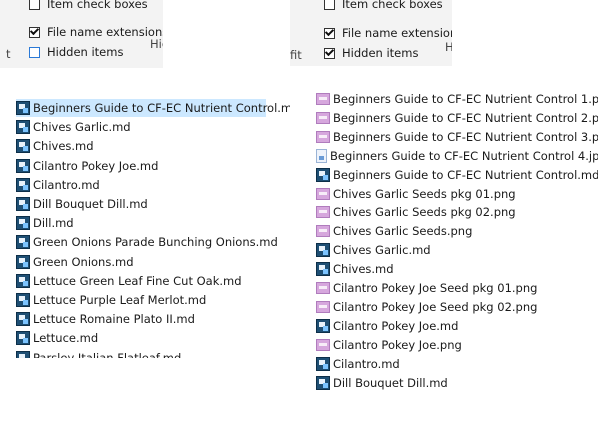 The image size is (598, 429). What do you see at coordinates (155, 242) in the screenshot?
I see `file-name-label: Green Onions Parade Bunching Onions.md` at bounding box center [155, 242].